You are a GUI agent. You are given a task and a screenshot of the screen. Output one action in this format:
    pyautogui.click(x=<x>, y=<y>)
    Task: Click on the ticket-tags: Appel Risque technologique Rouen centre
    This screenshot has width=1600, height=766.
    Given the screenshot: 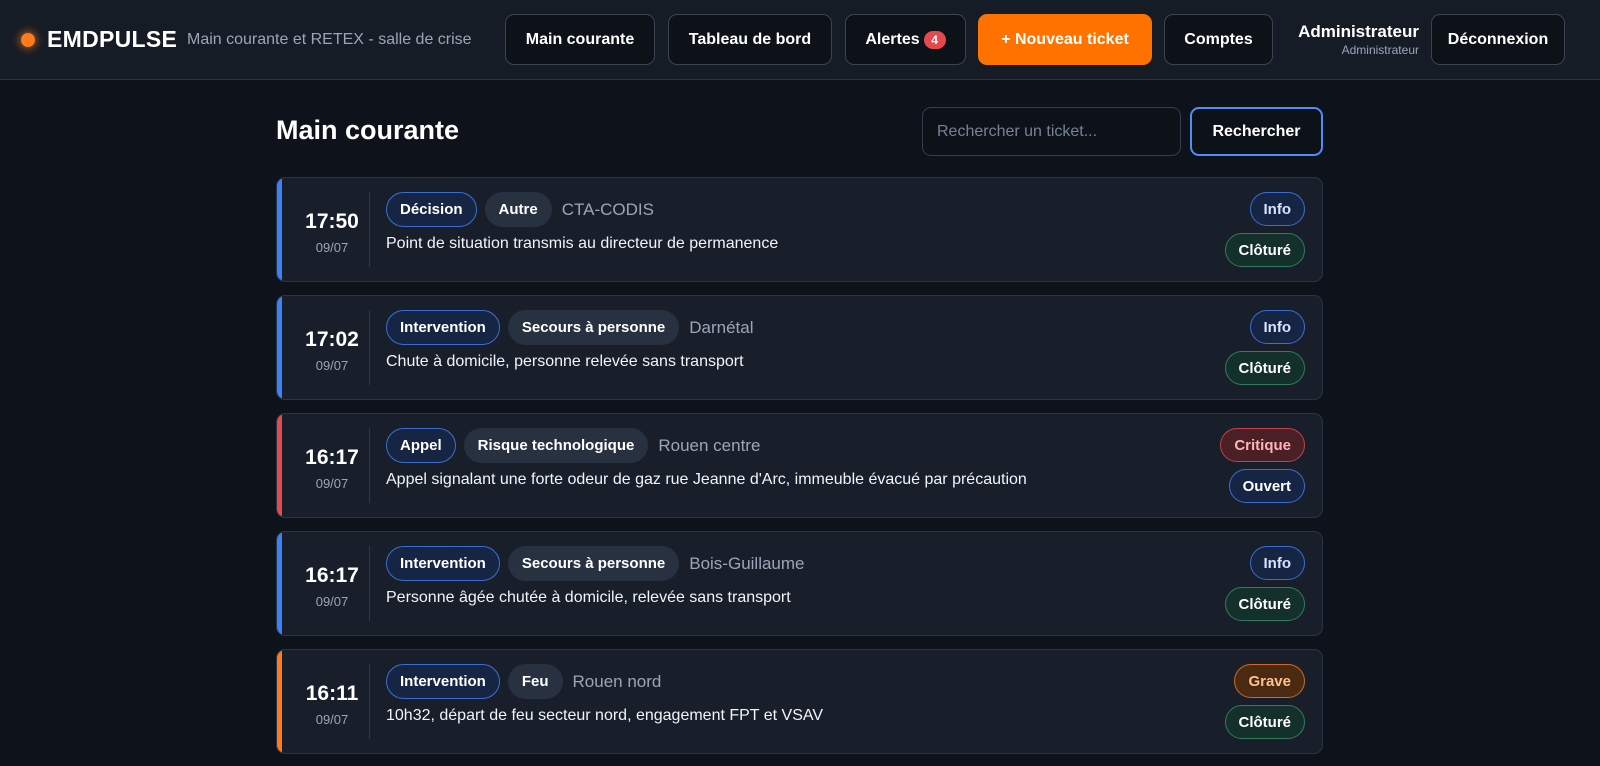 What is the action you would take?
    pyautogui.click(x=573, y=445)
    